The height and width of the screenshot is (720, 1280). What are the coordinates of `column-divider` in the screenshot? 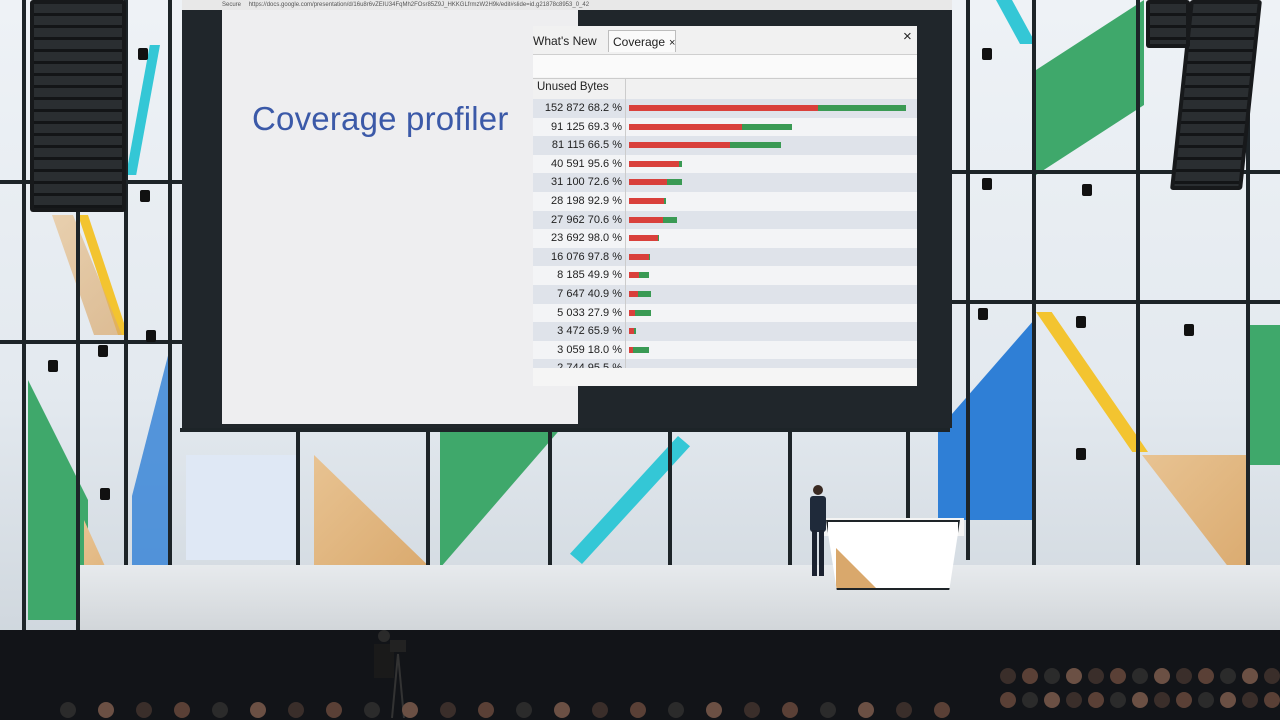 It's located at (625, 223).